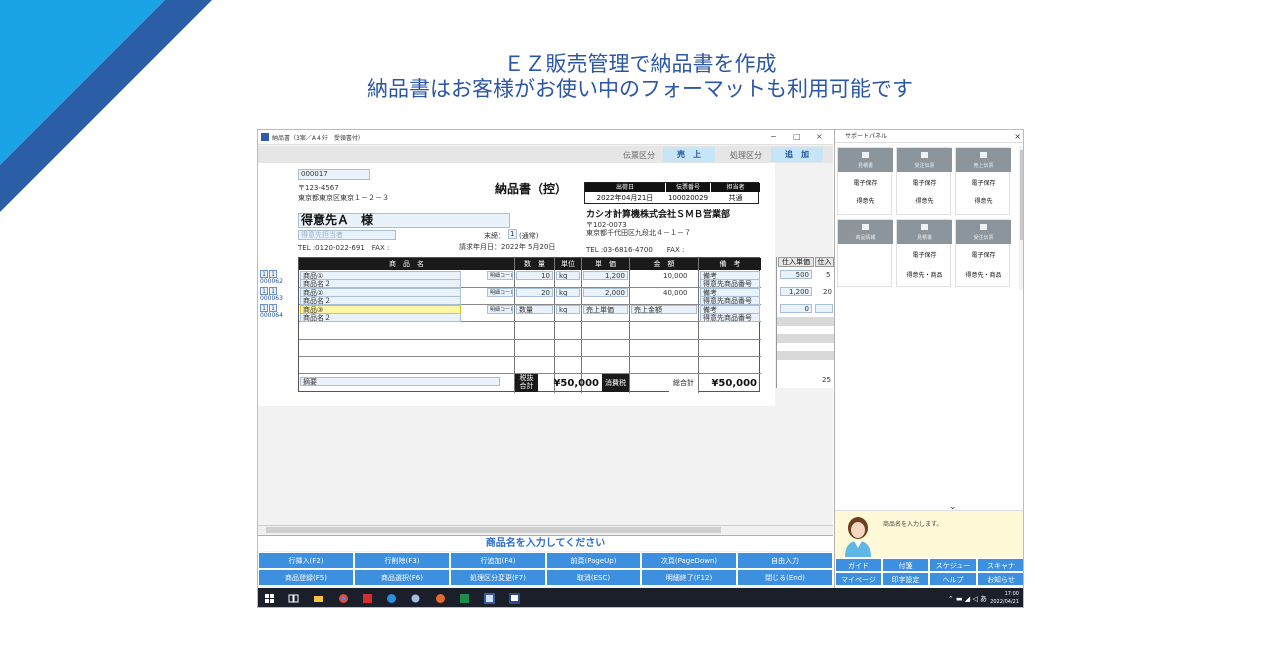 This screenshot has height=670, width=1280. I want to click on document-info-table: 出荷日 伝票番号 担当者 2022年04月21日 100020029 共通, so click(672, 193).